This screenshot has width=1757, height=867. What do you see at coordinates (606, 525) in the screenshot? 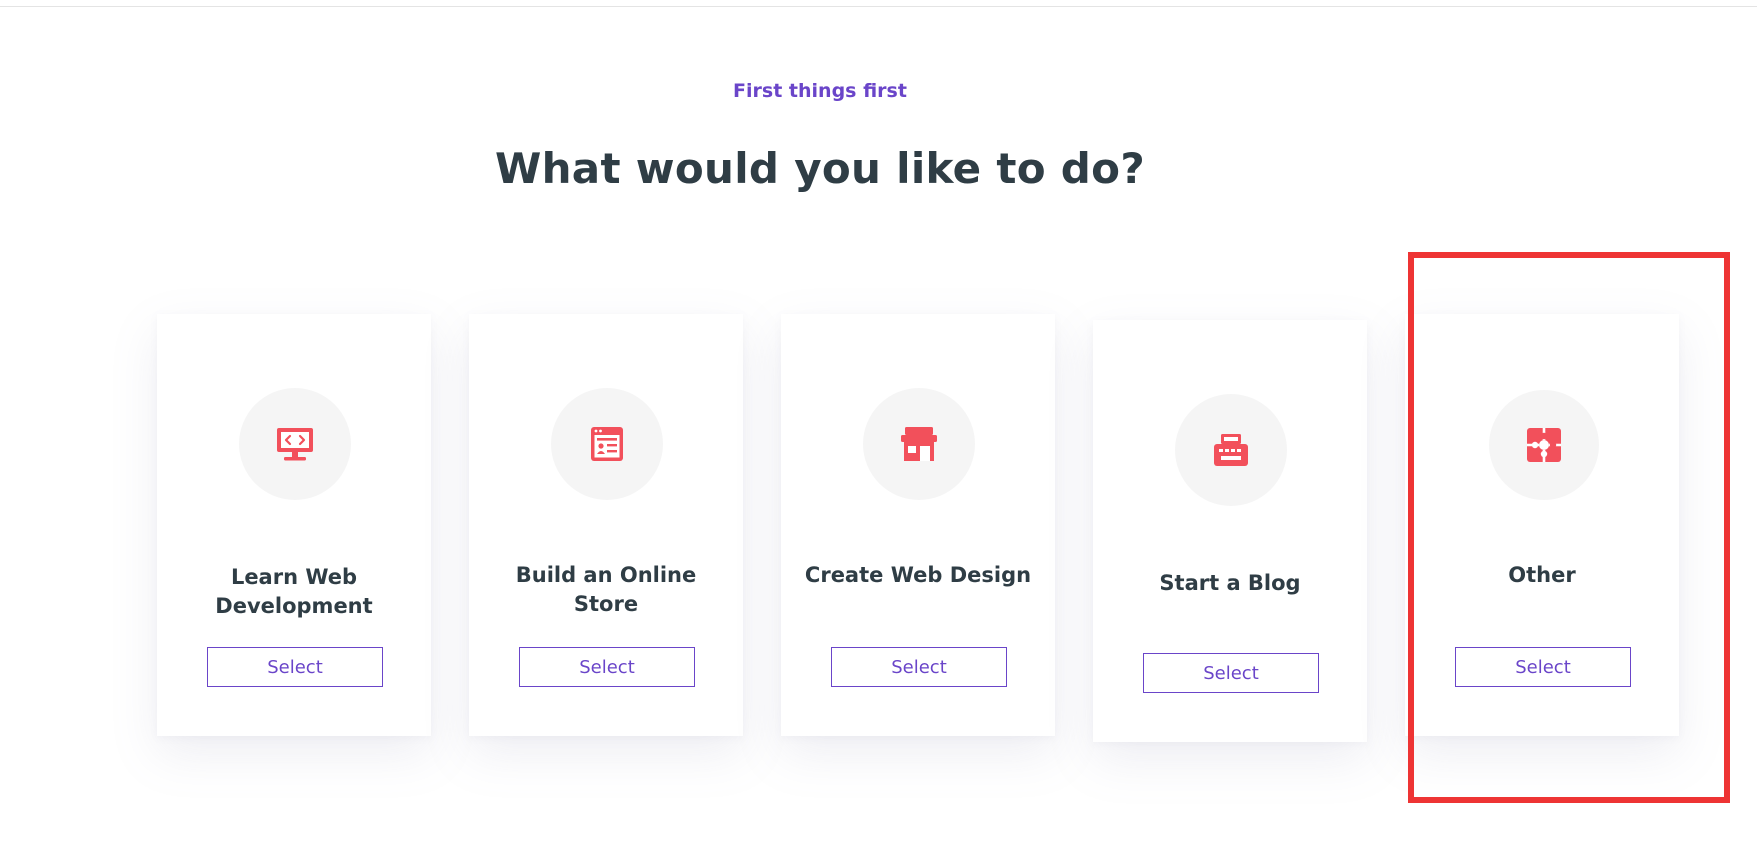
I see `option-card-build-online-store: Build an Online Store Select` at bounding box center [606, 525].